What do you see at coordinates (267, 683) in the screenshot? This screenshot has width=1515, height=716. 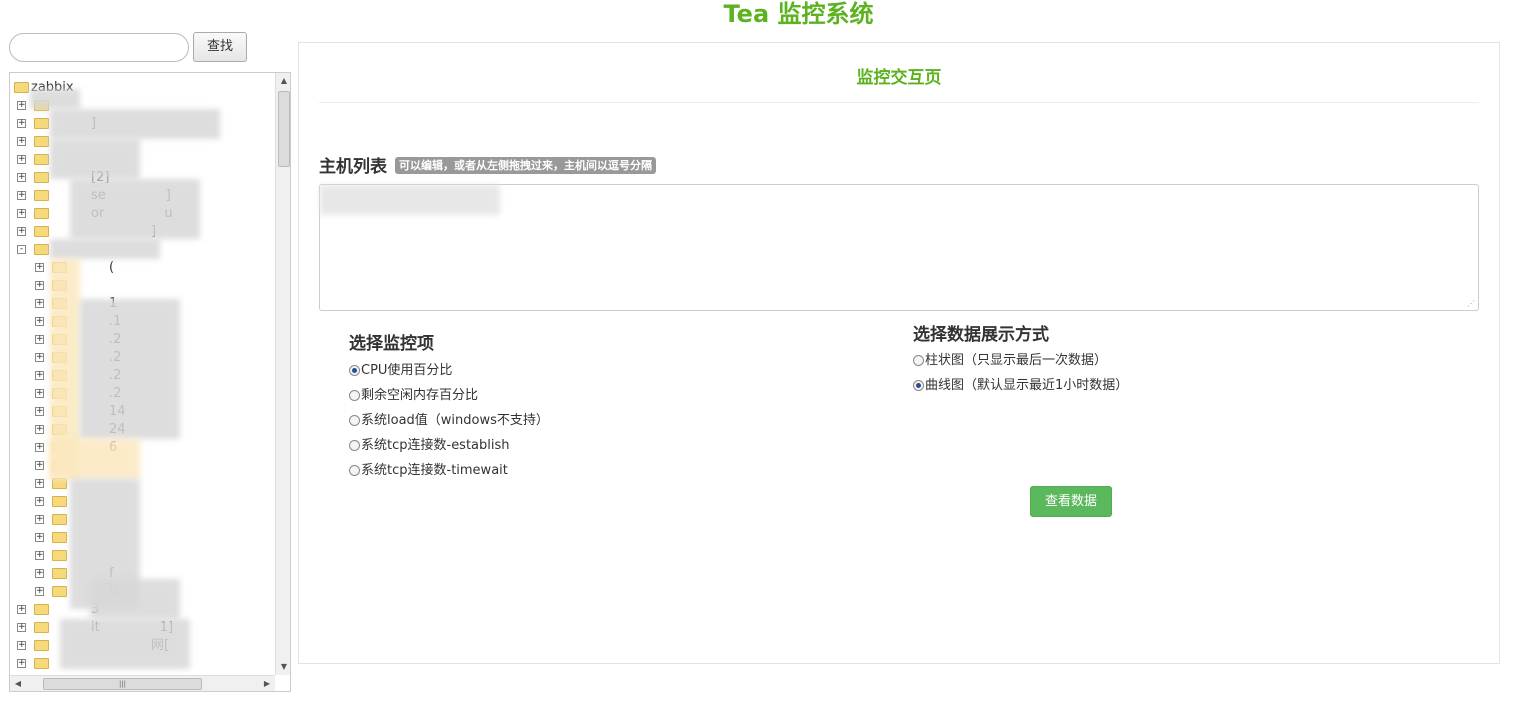 I see `scroll-right-arrow-icon: ▶` at bounding box center [267, 683].